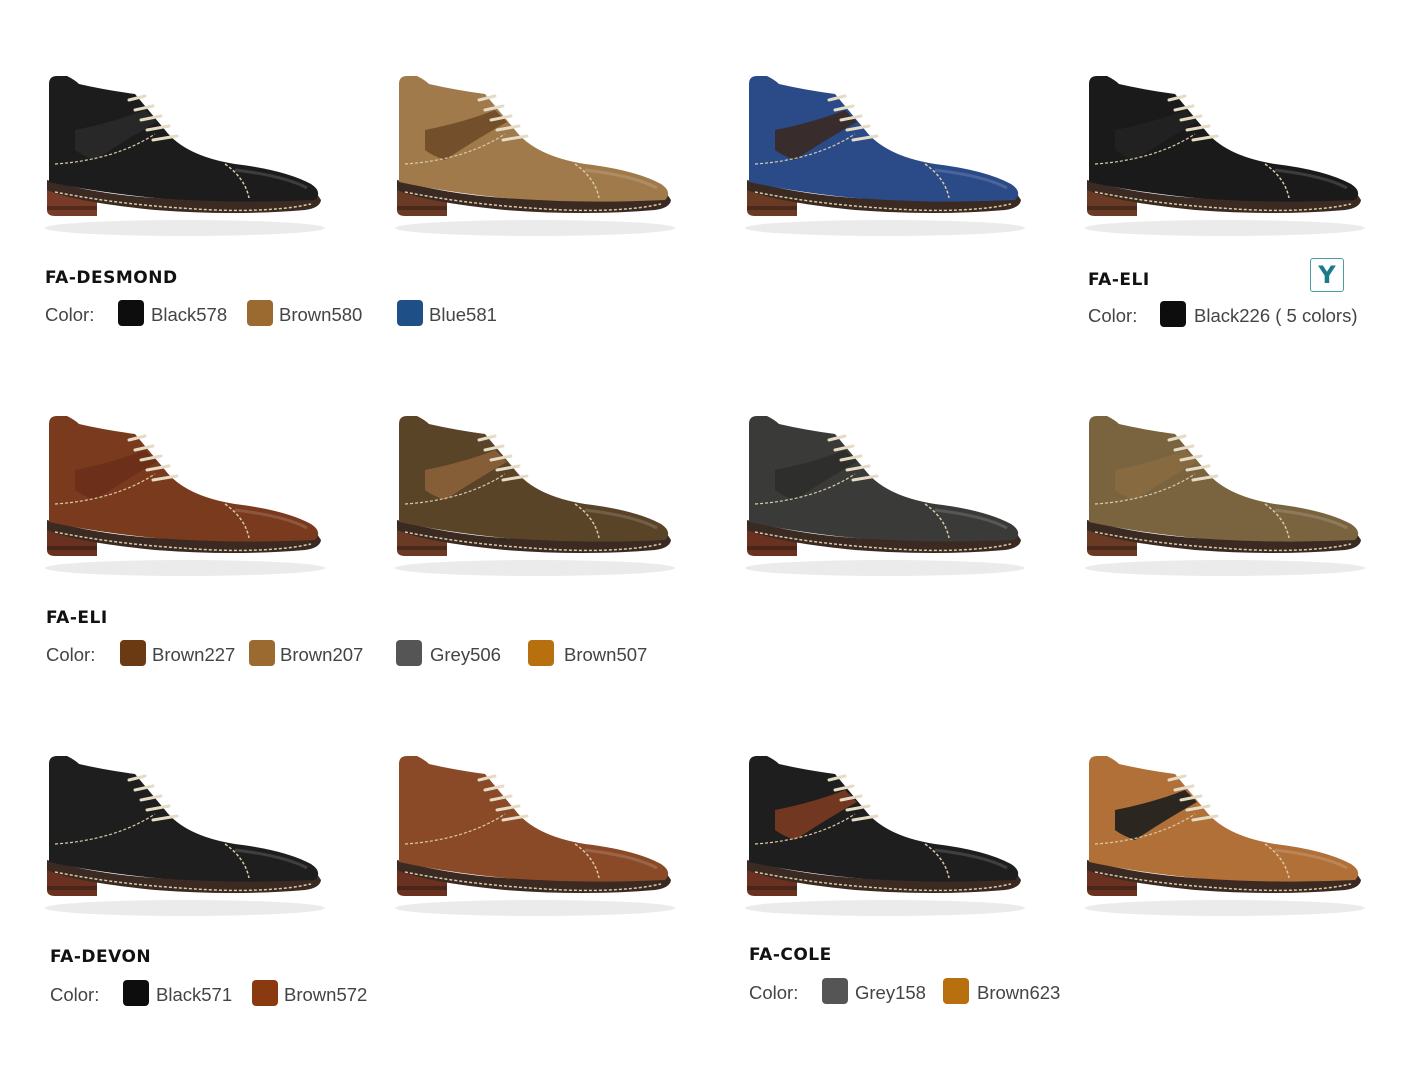 The width and height of the screenshot is (1428, 1071). I want to click on color-swatch-label: Black226 ( 5 colors), so click(1275, 316).